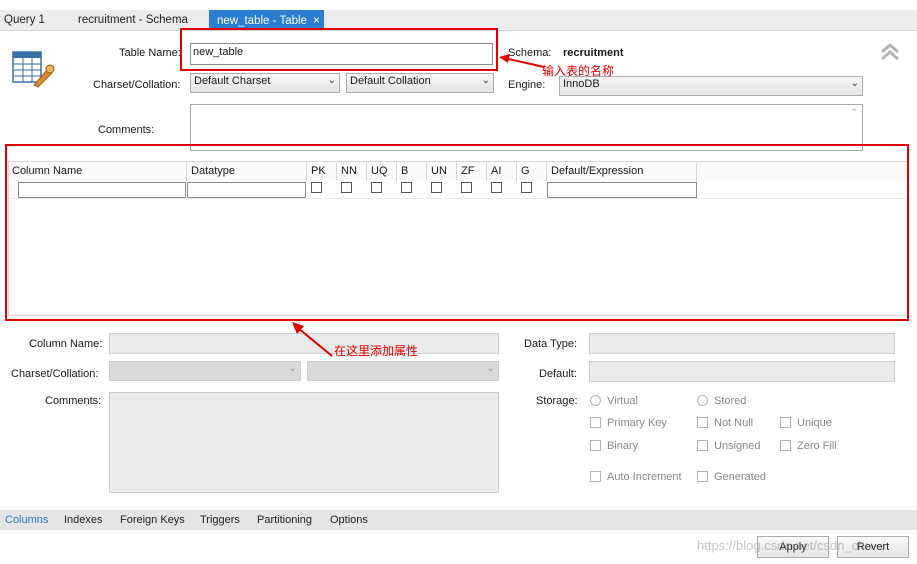 Image resolution: width=917 pixels, height=564 pixels. I want to click on tab-indexes: Indexes, so click(83, 520).